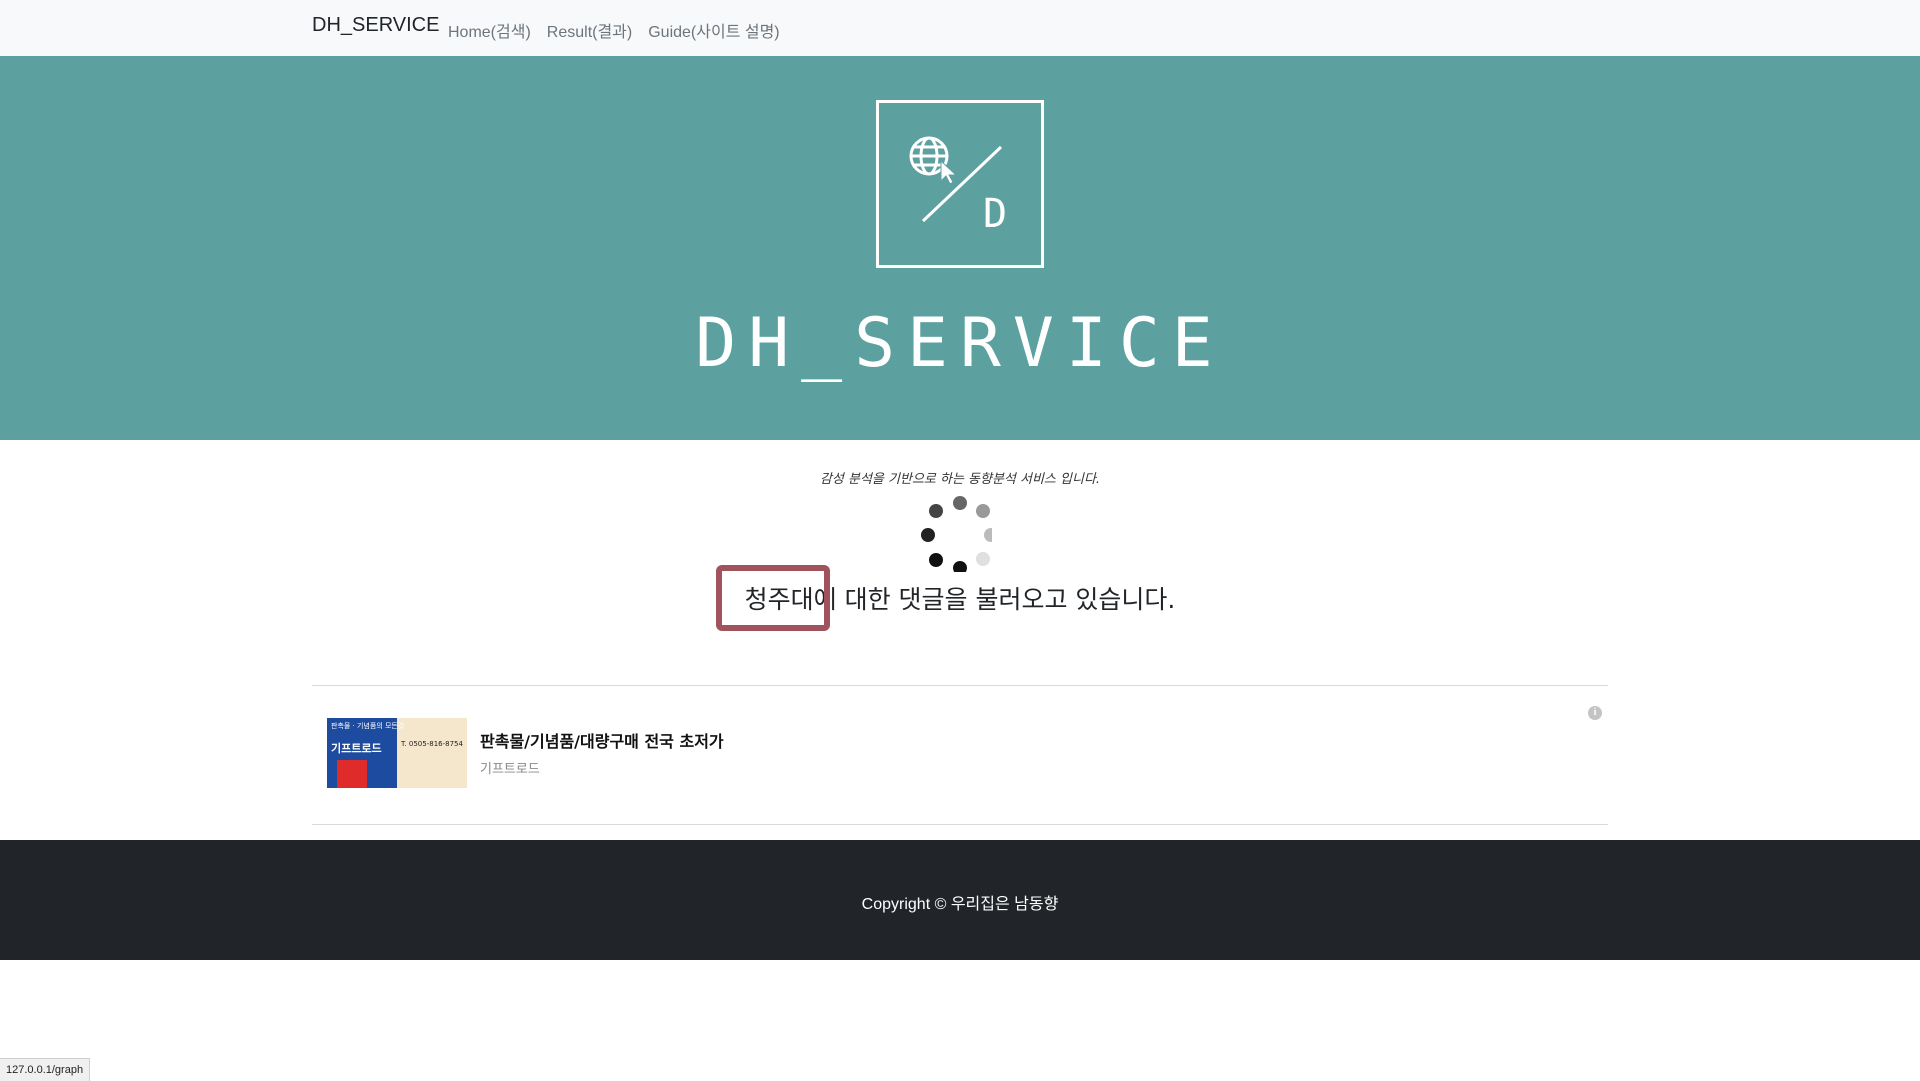 Image resolution: width=1920 pixels, height=1081 pixels. What do you see at coordinates (489, 30) in the screenshot?
I see `nav-link-home: Home(검색)` at bounding box center [489, 30].